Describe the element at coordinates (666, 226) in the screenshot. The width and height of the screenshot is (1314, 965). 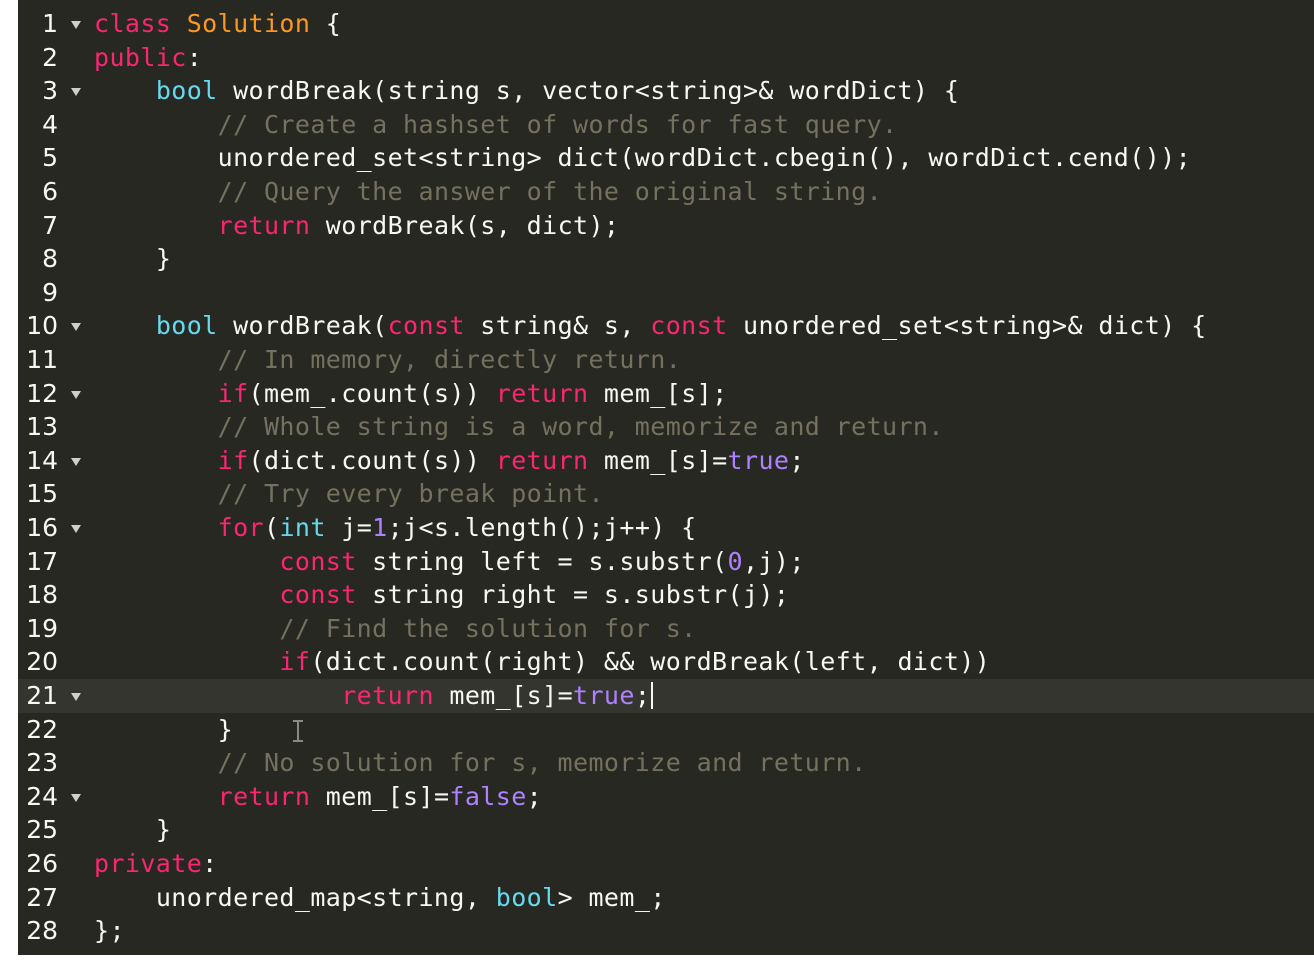
I see `code-line: 7 return wordBreak(s, dict);` at that location.